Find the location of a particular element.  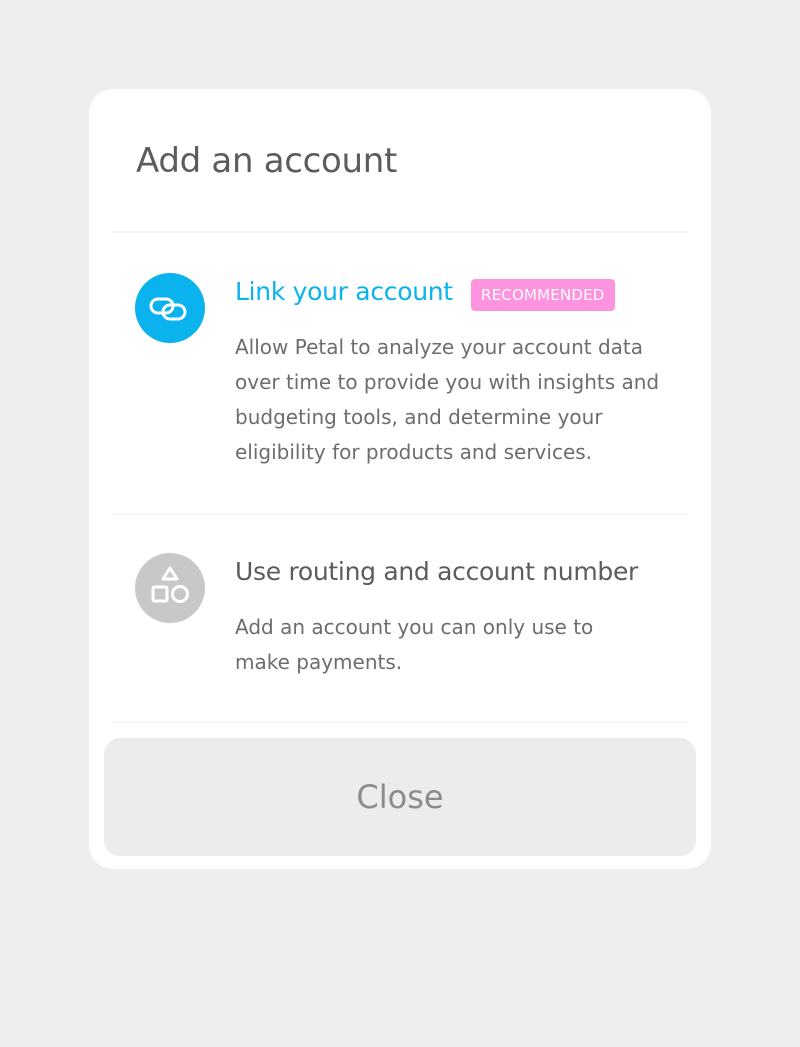

link-account-title: Link your account is located at coordinates (344, 291).